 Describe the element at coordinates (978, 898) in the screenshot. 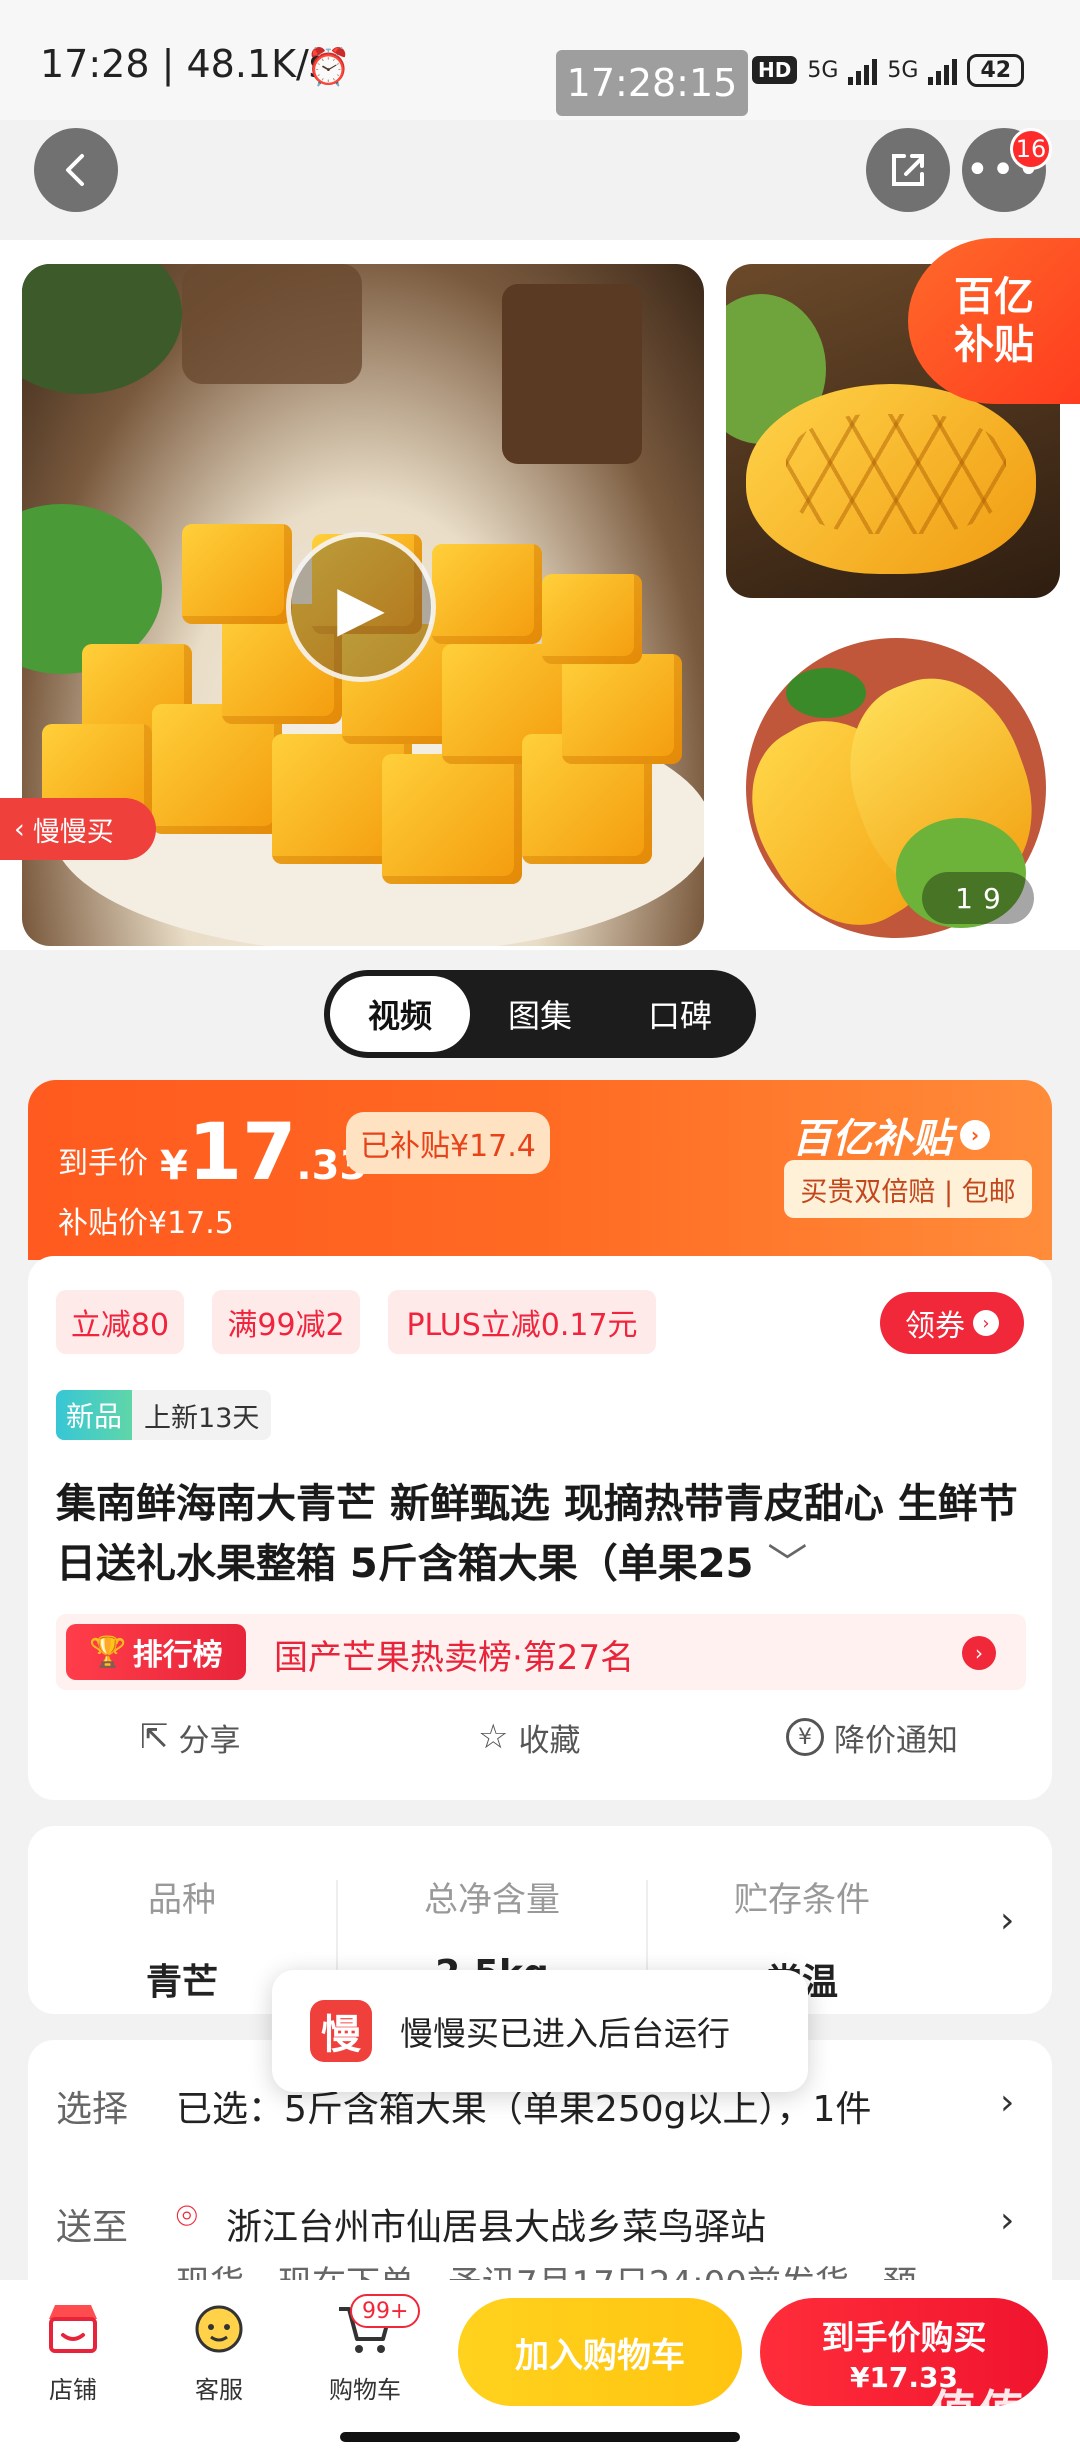

I see `image-counter: 1 9` at that location.